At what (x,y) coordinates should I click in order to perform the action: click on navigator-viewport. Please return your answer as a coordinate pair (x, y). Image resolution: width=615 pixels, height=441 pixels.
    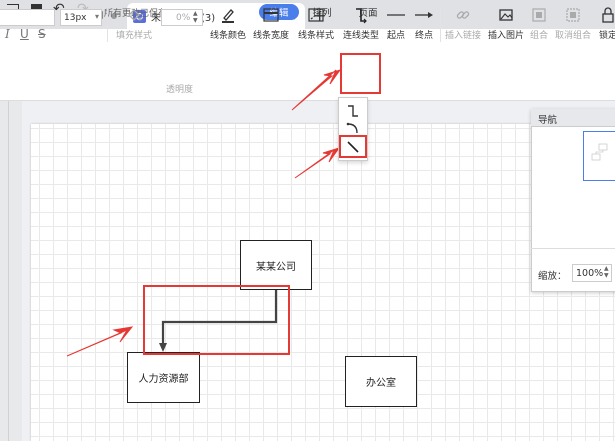
    Looking at the image, I should click on (599, 156).